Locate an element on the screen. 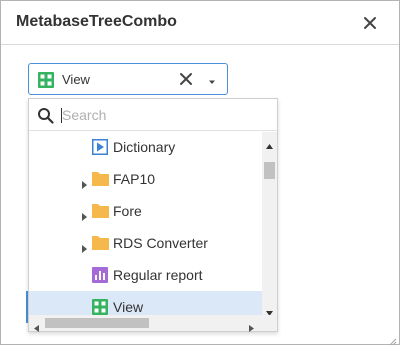  scrollbar-corner is located at coordinates (269, 323).